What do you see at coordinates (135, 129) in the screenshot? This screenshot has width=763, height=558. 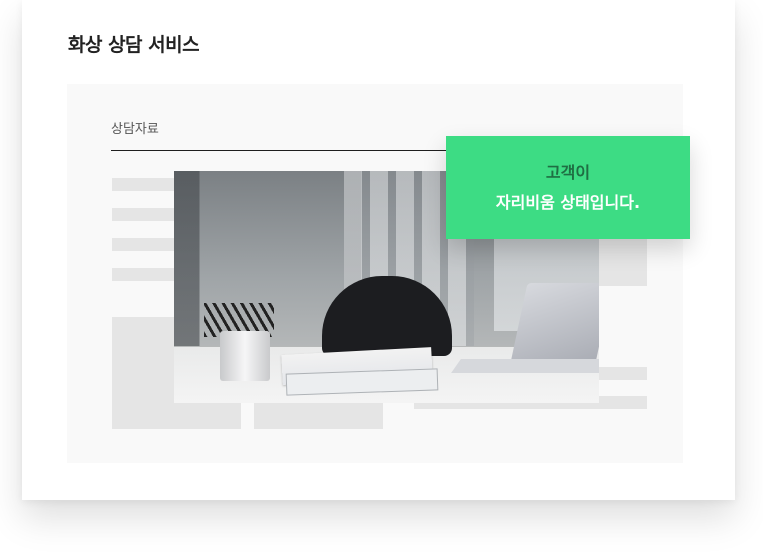 I see `material-tab-label: 상담자료` at bounding box center [135, 129].